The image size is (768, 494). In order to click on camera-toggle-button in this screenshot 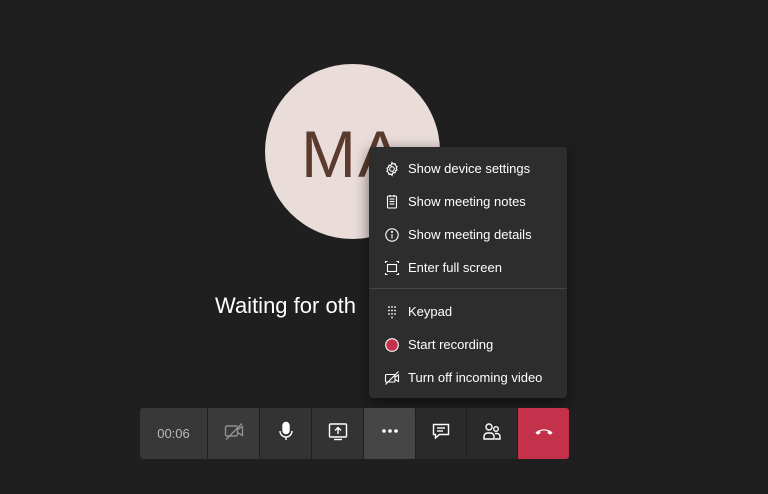, I will do `click(233, 433)`.